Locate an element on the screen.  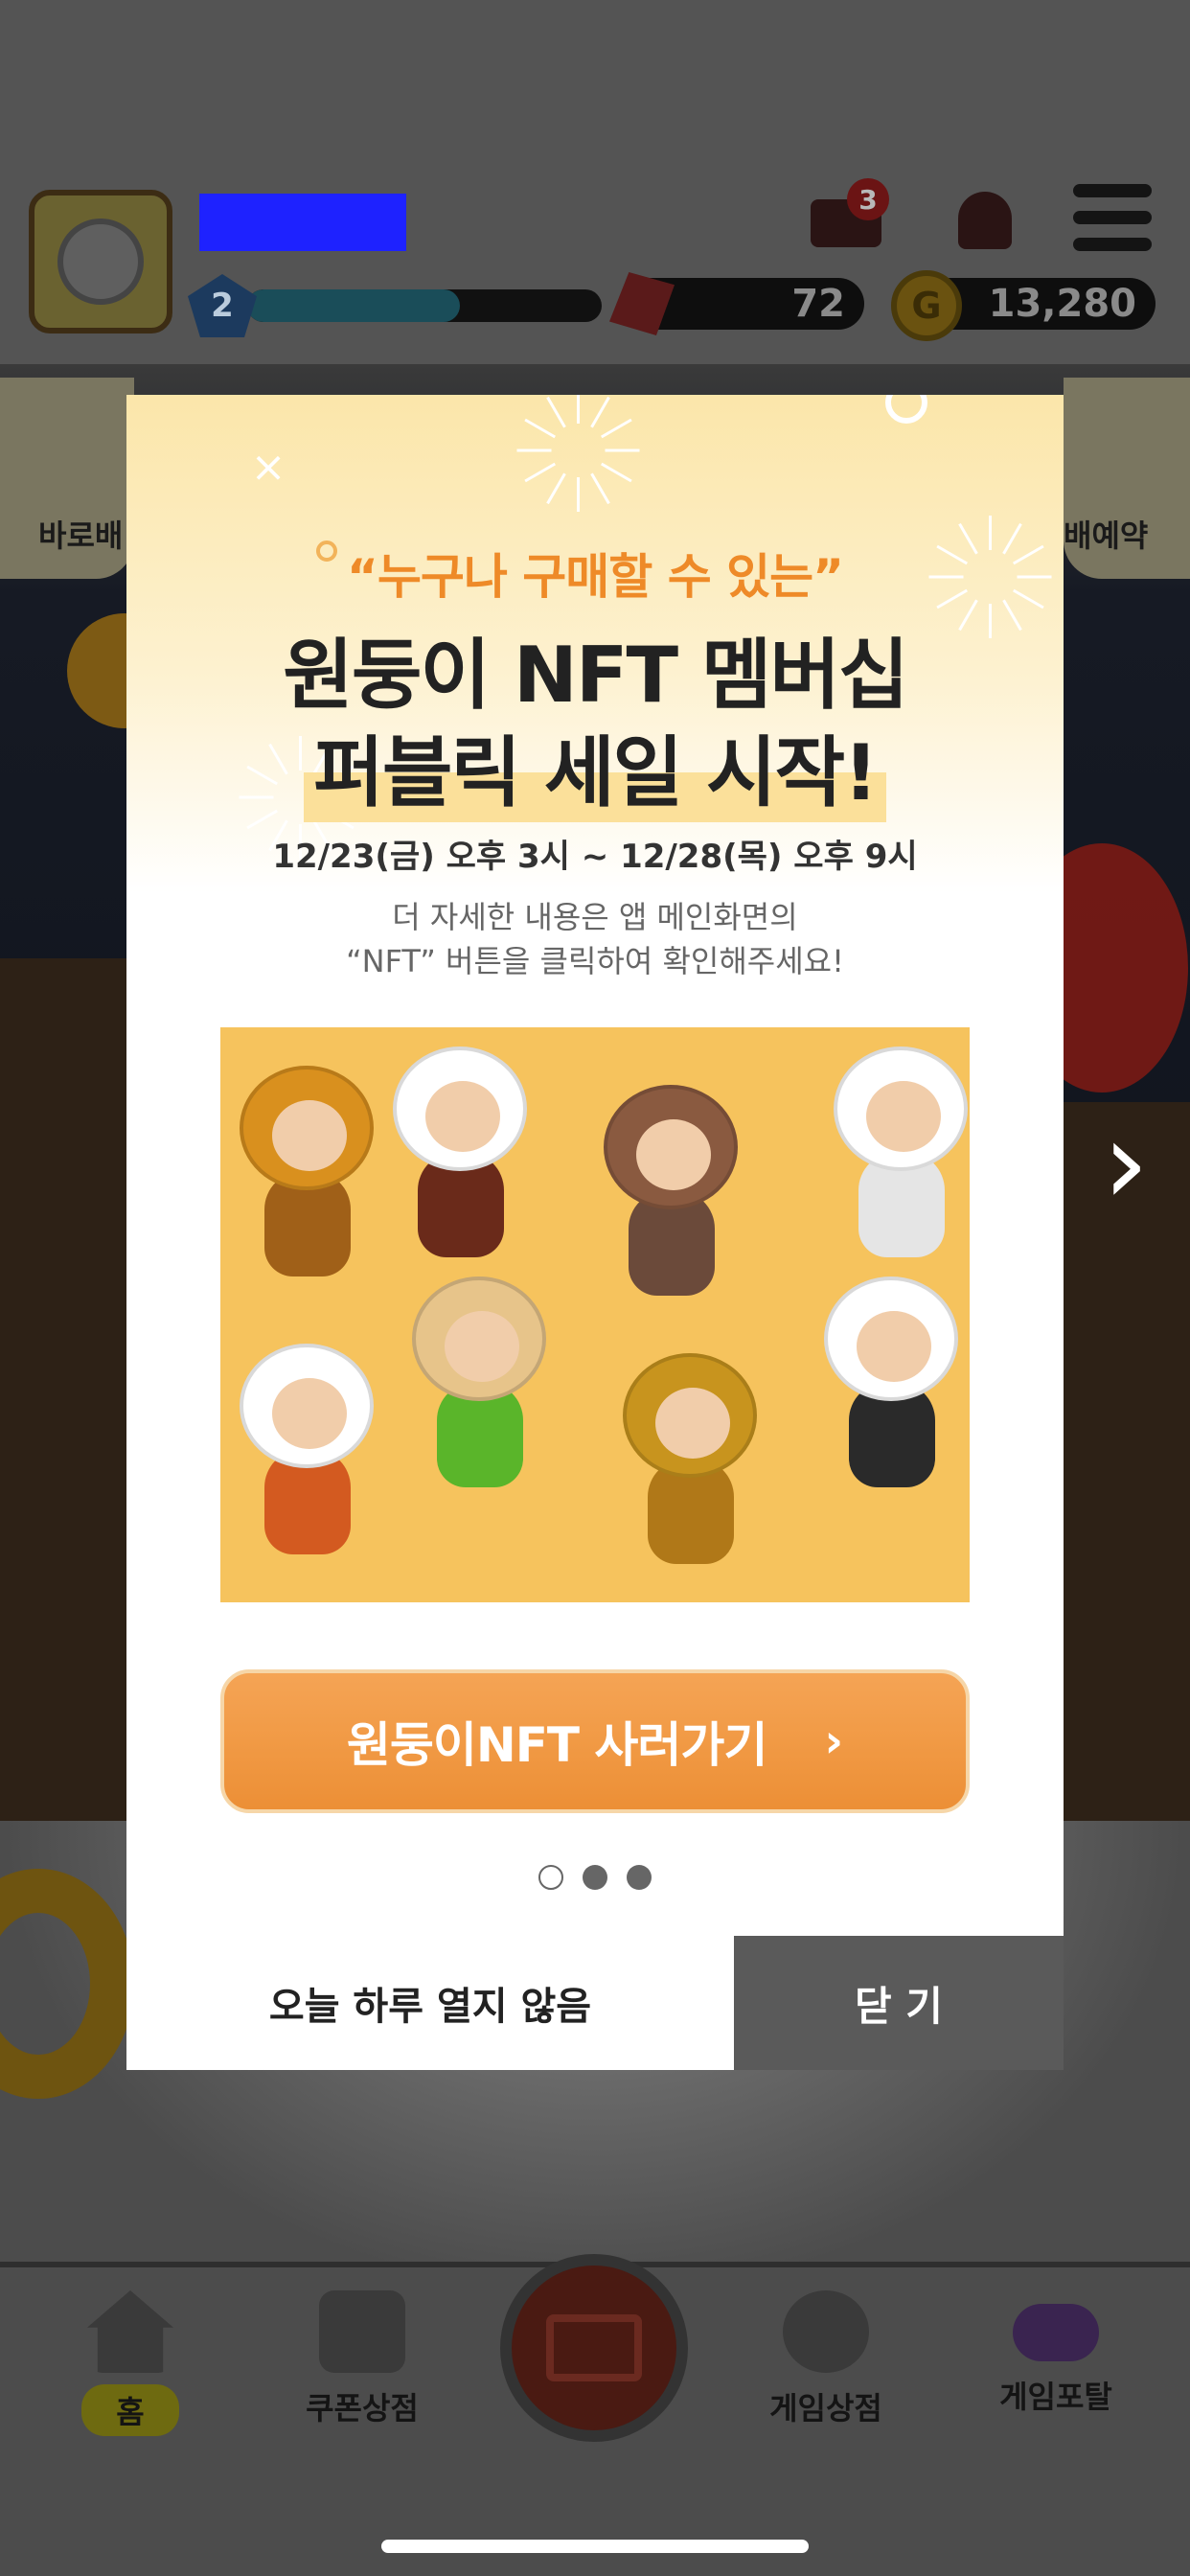
promo-subtitle: “누구나 구매할 수 있는” is located at coordinates (595, 577).